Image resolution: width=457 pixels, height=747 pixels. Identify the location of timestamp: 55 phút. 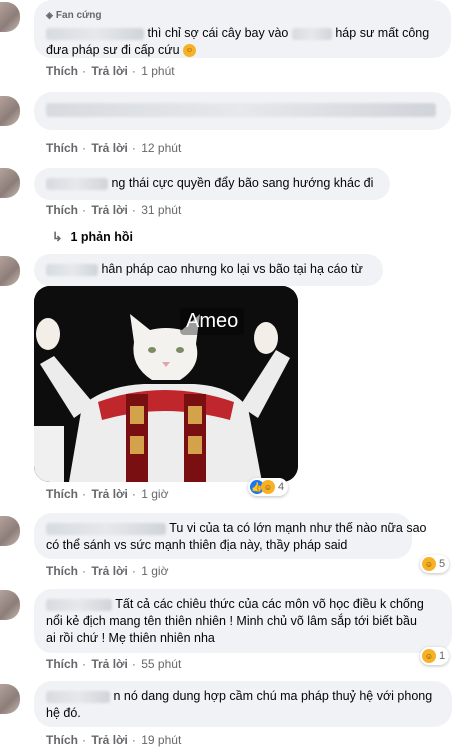
(161, 664).